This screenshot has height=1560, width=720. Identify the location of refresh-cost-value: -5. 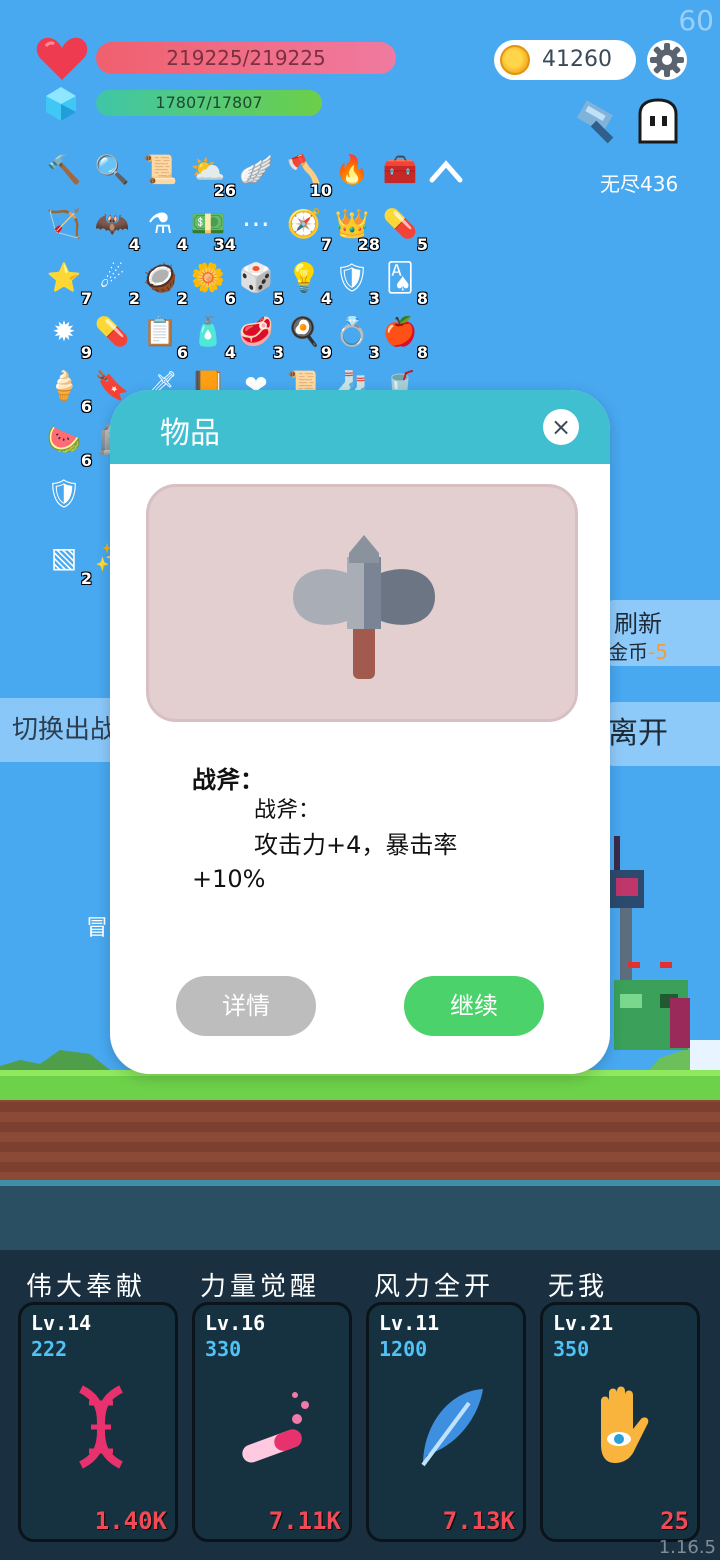
(658, 652).